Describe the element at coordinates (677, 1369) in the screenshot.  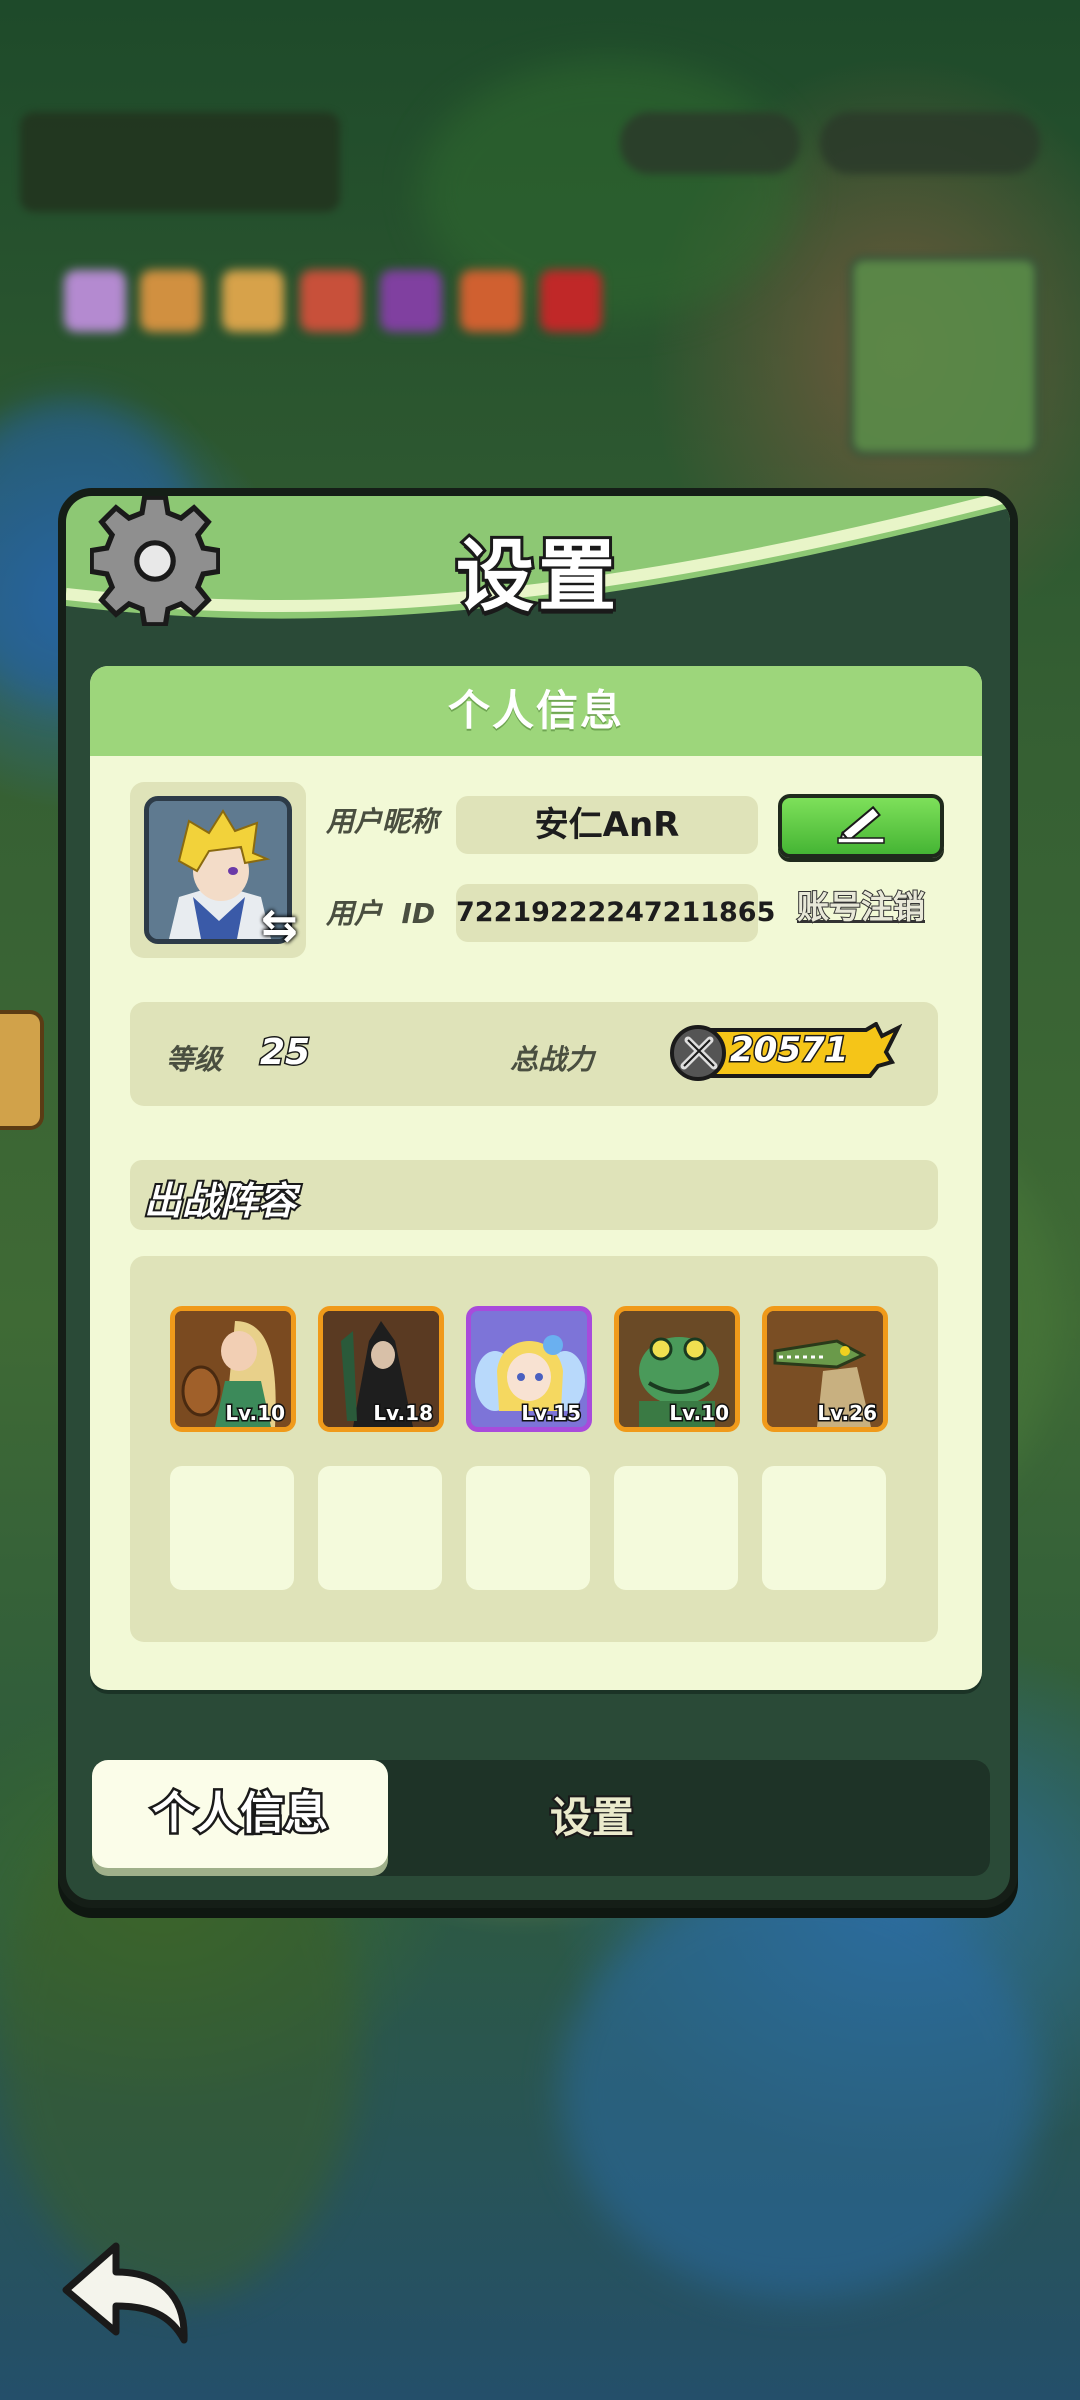
I see `hero-slot-4: Lv.10` at that location.